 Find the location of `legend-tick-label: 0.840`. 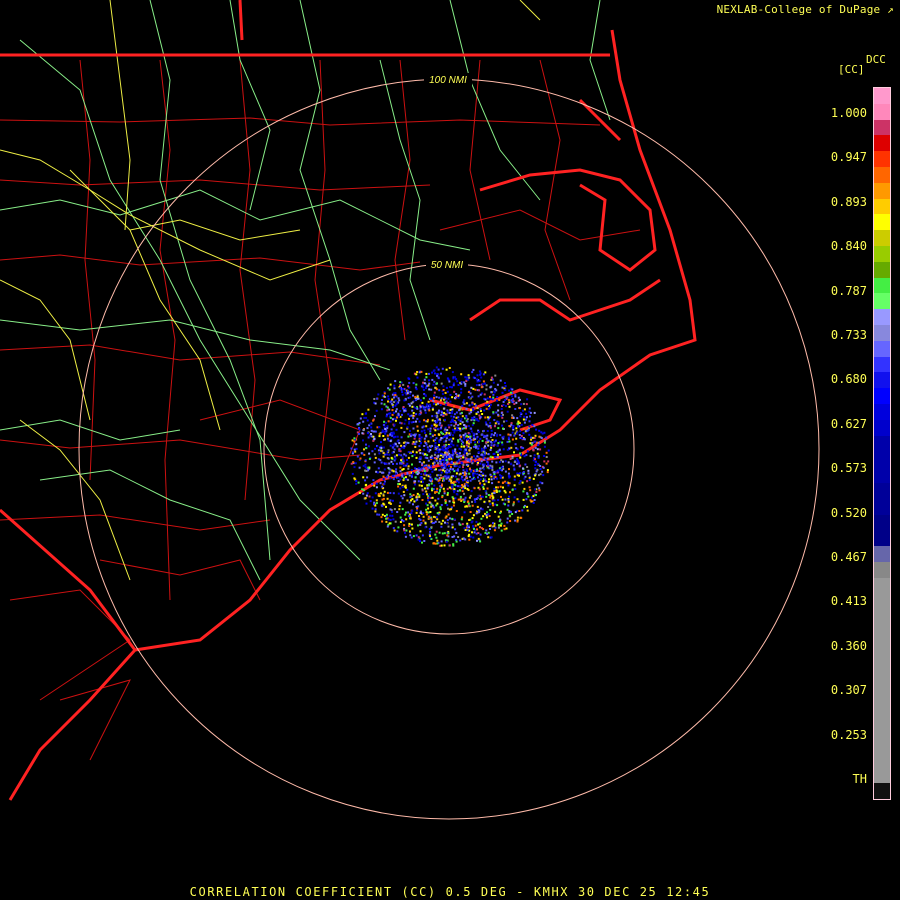

legend-tick-label: 0.840 is located at coordinates (848, 246).